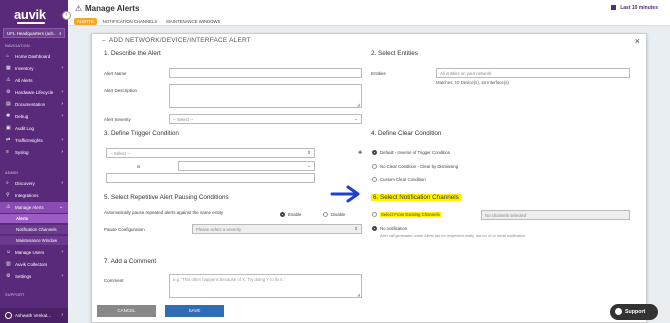  Describe the element at coordinates (210, 178) in the screenshot. I see `trigger-value-input` at that location.